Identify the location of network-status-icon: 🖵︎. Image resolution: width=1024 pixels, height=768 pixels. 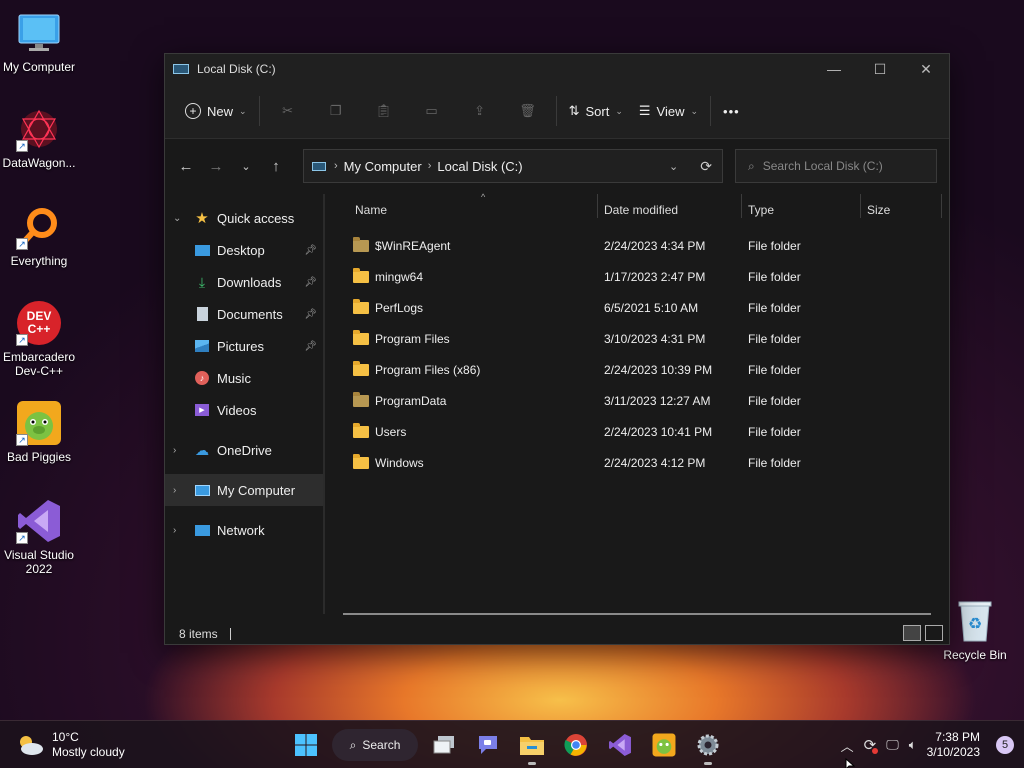
(892, 745).